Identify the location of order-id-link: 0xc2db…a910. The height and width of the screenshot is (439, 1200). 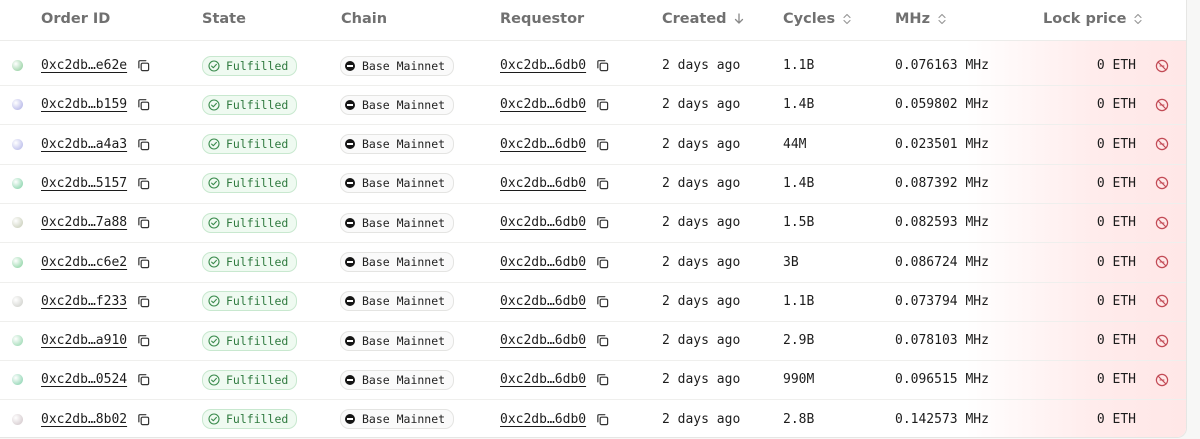
(84, 340).